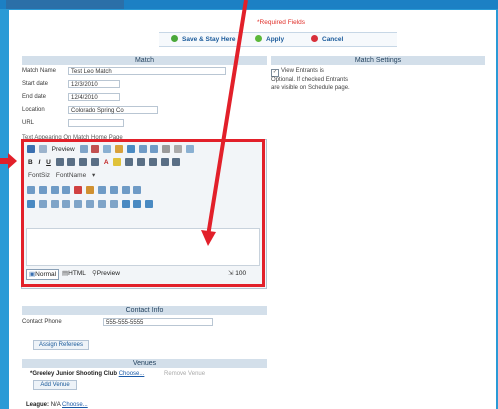  What do you see at coordinates (227, 118) in the screenshot?
I see `pointer-arrow-line` at bounding box center [227, 118].